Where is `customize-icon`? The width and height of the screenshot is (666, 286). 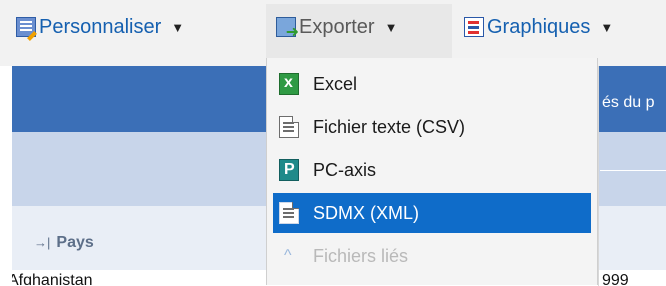
customize-icon is located at coordinates (26, 27).